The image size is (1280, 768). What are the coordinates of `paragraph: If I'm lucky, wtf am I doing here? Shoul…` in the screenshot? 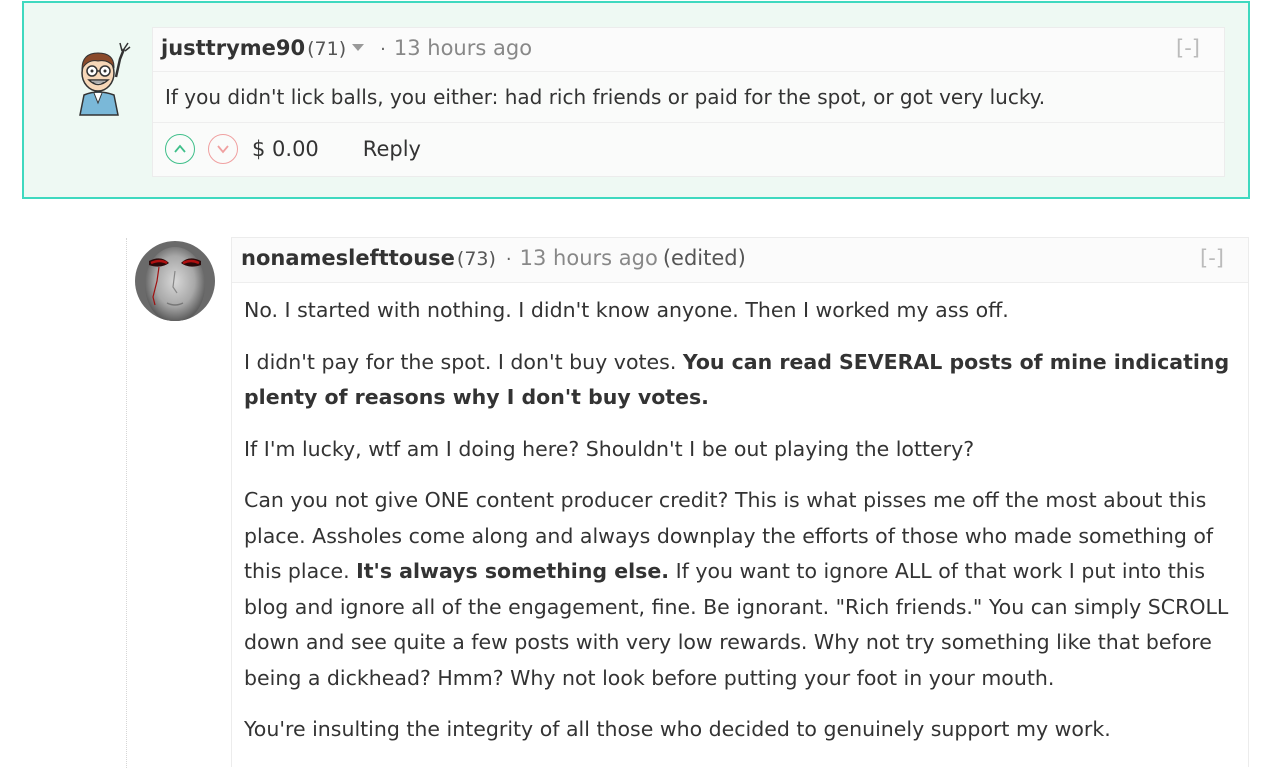 It's located at (609, 448).